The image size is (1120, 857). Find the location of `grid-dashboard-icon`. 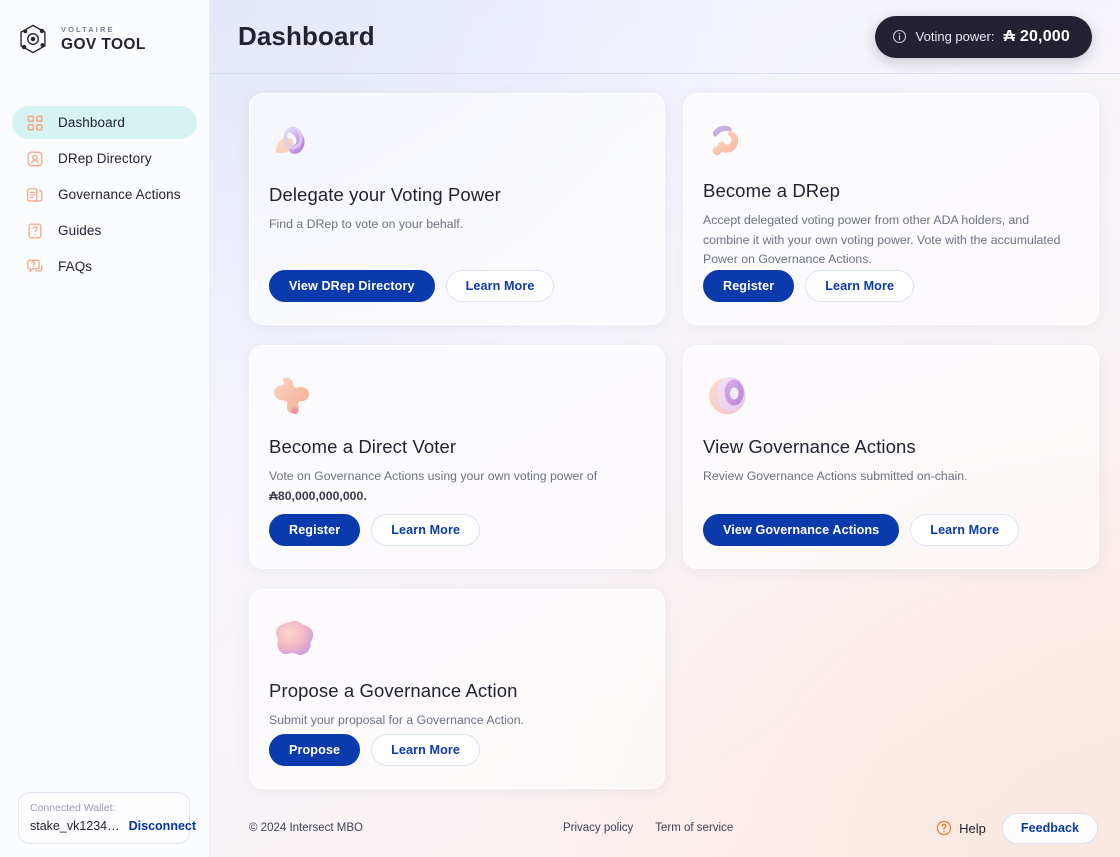

grid-dashboard-icon is located at coordinates (35, 122).